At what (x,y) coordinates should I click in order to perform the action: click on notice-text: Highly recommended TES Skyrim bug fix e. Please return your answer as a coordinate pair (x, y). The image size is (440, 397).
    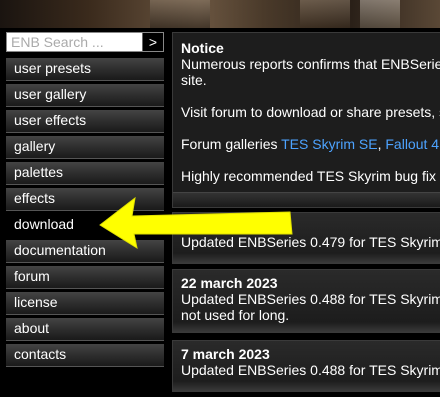
    Looking at the image, I should click on (310, 176).